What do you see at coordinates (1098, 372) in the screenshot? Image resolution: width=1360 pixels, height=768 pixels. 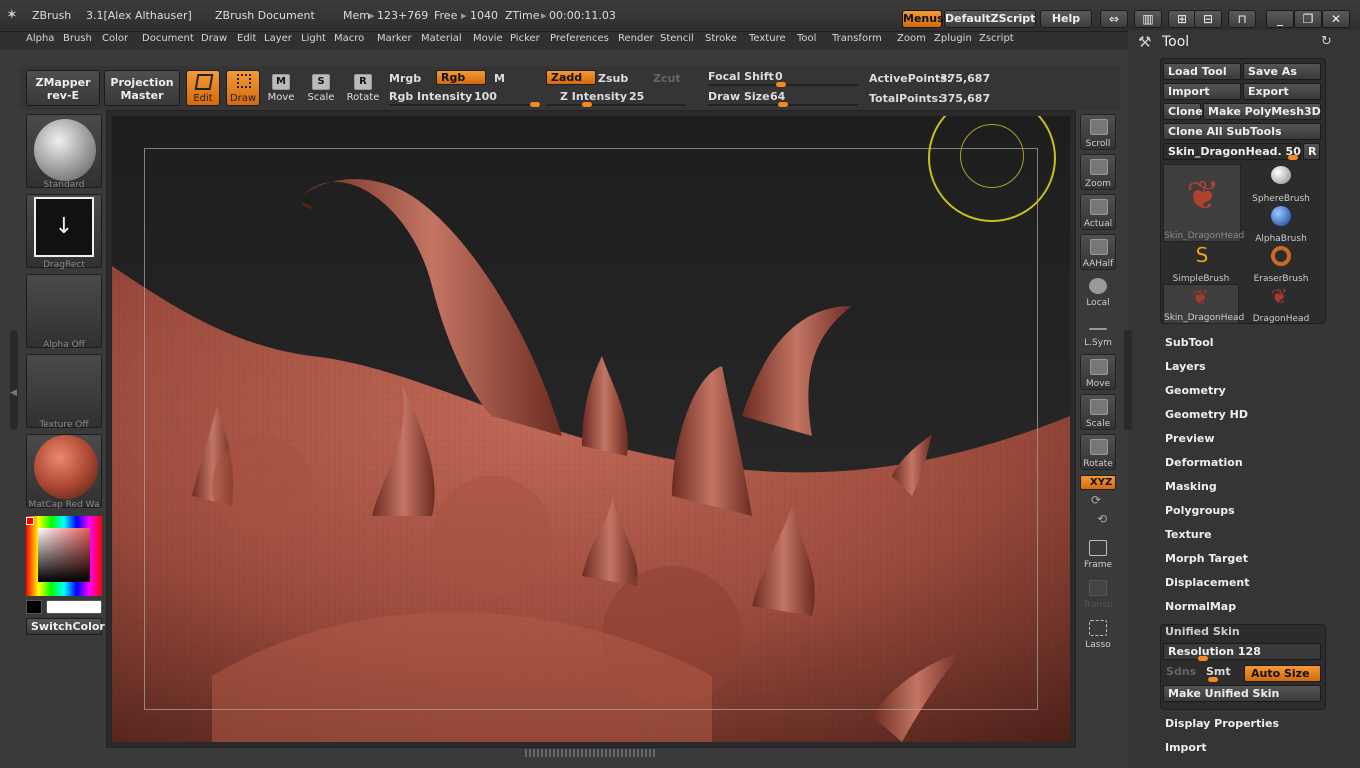 I see `move-view-button: Move` at bounding box center [1098, 372].